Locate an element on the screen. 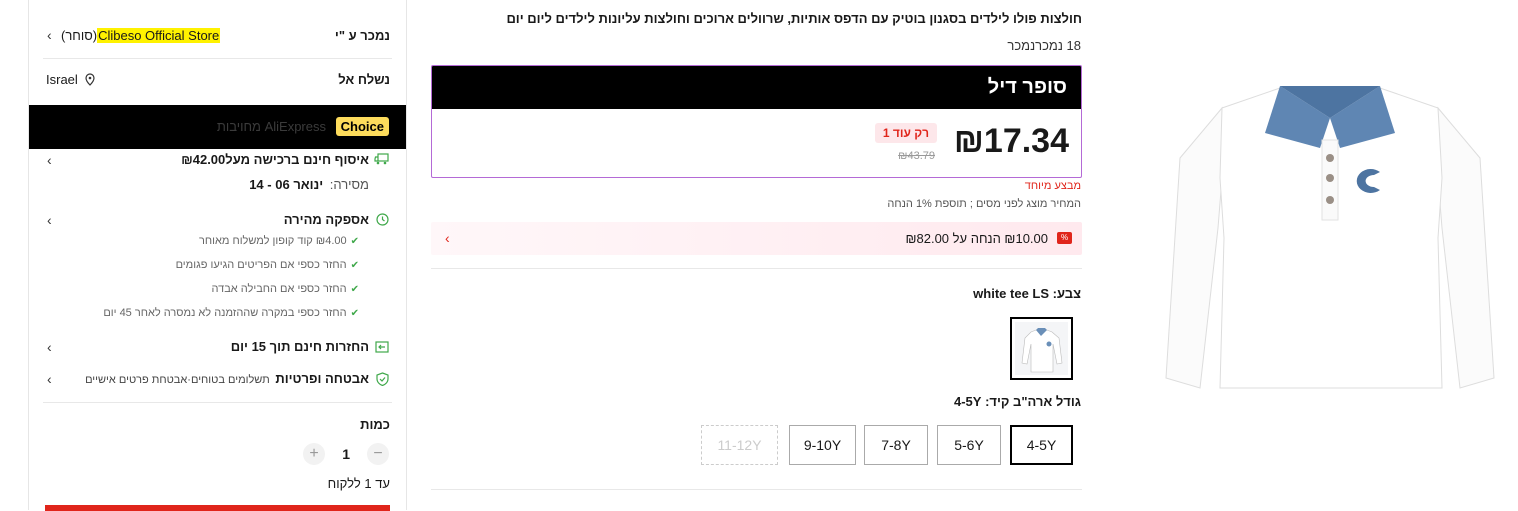  size-option-11-12y: 11-12Y is located at coordinates (739, 445).